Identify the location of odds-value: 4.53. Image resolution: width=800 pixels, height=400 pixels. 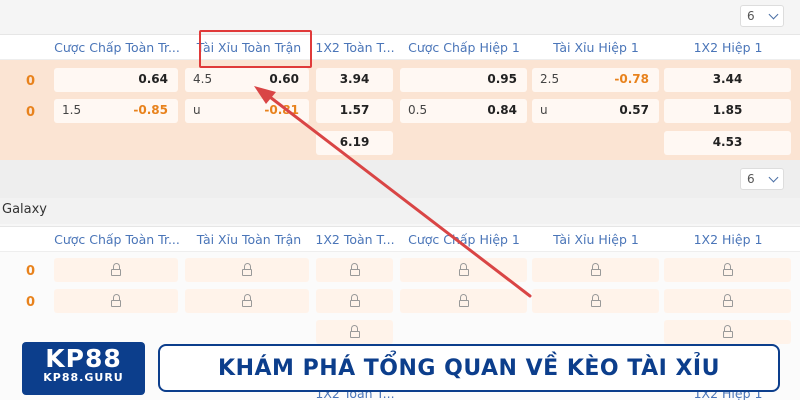
(727, 142).